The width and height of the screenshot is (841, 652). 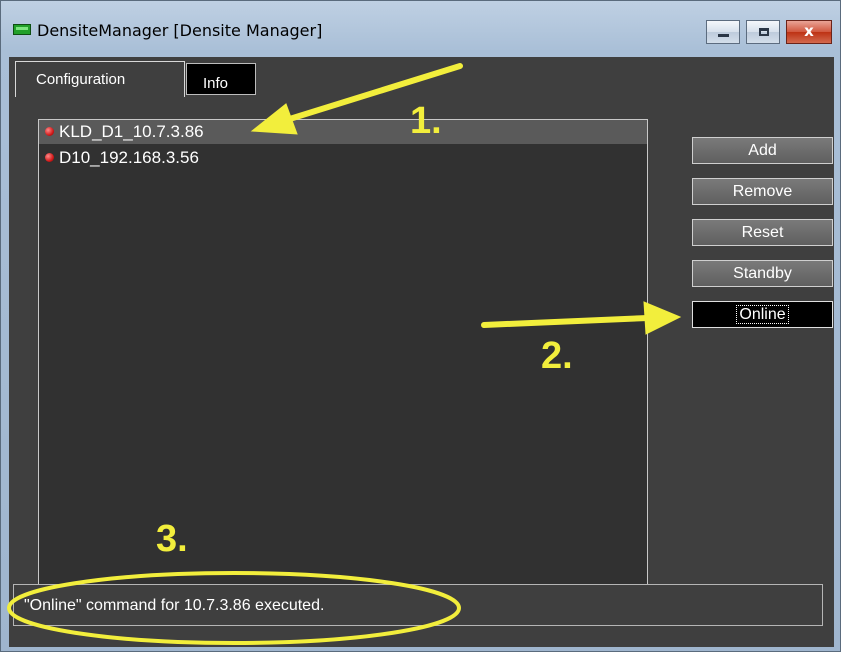 What do you see at coordinates (420, 29) in the screenshot?
I see `title-bar: DensiteManager [Densite Manager] x` at bounding box center [420, 29].